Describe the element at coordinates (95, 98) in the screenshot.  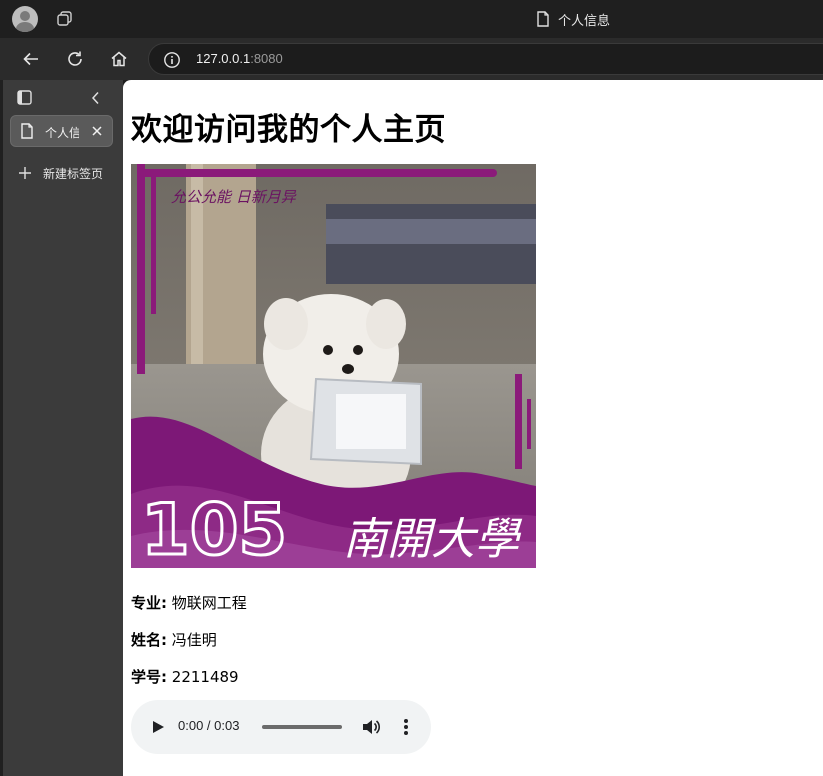
I see `collapse-chevron-icon` at that location.